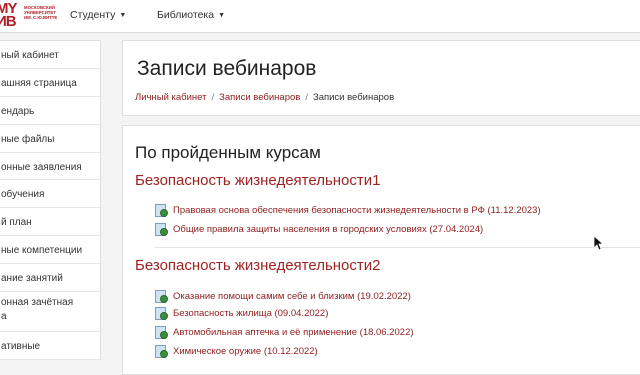  What do you see at coordinates (228, 152) in the screenshot?
I see `section-title: По пройденным курсам` at bounding box center [228, 152].